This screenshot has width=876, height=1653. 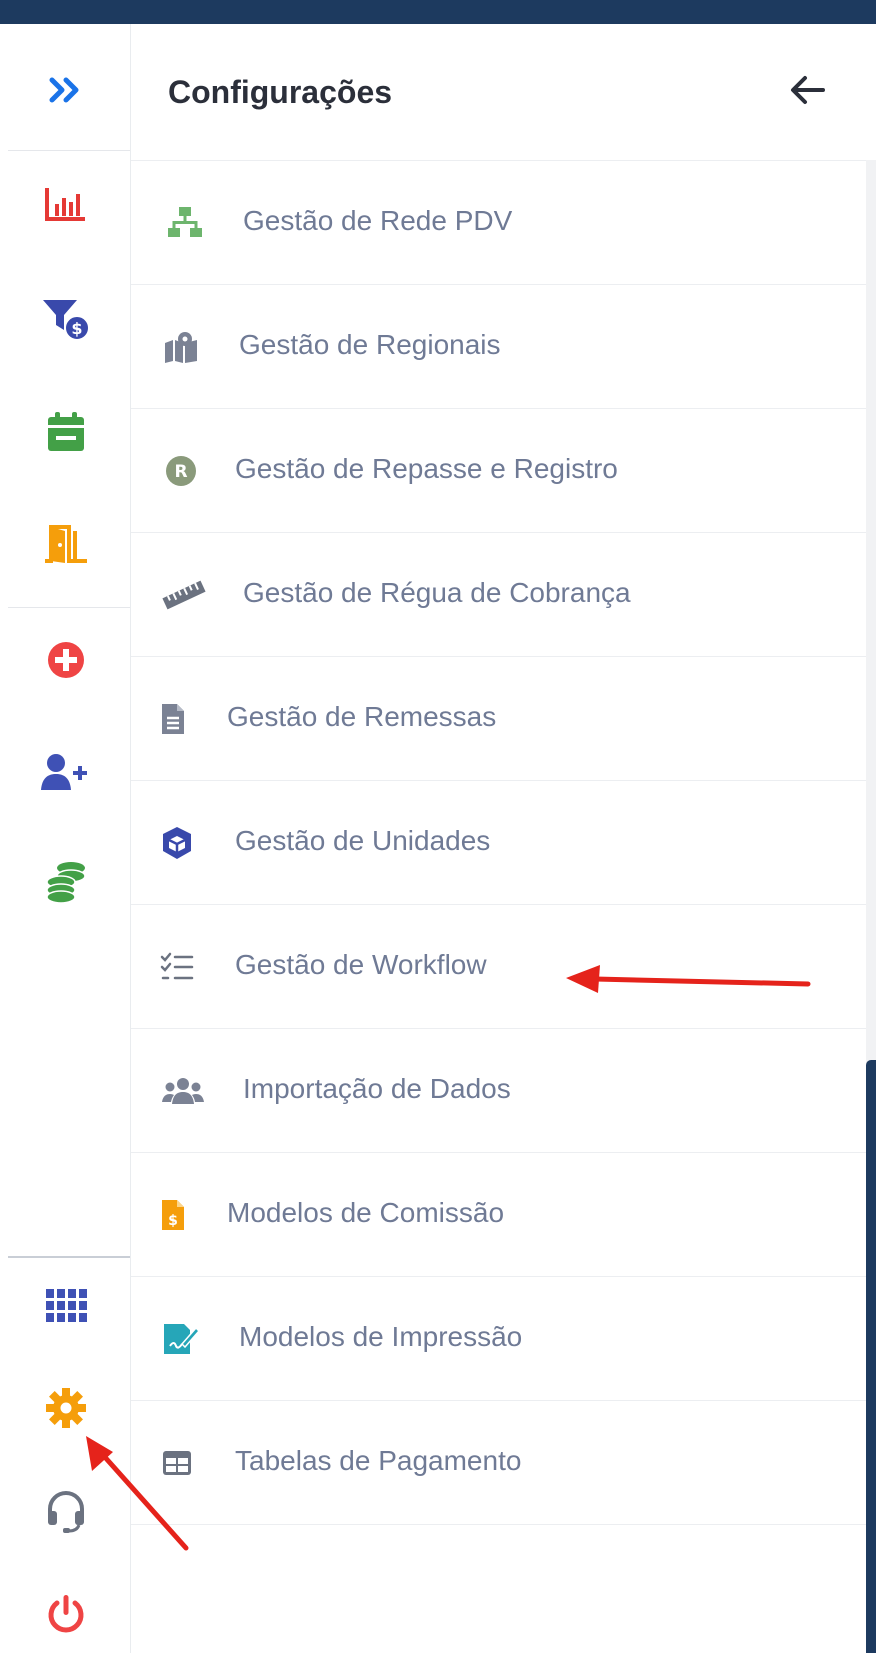 I want to click on user-add-icon, so click(x=66, y=772).